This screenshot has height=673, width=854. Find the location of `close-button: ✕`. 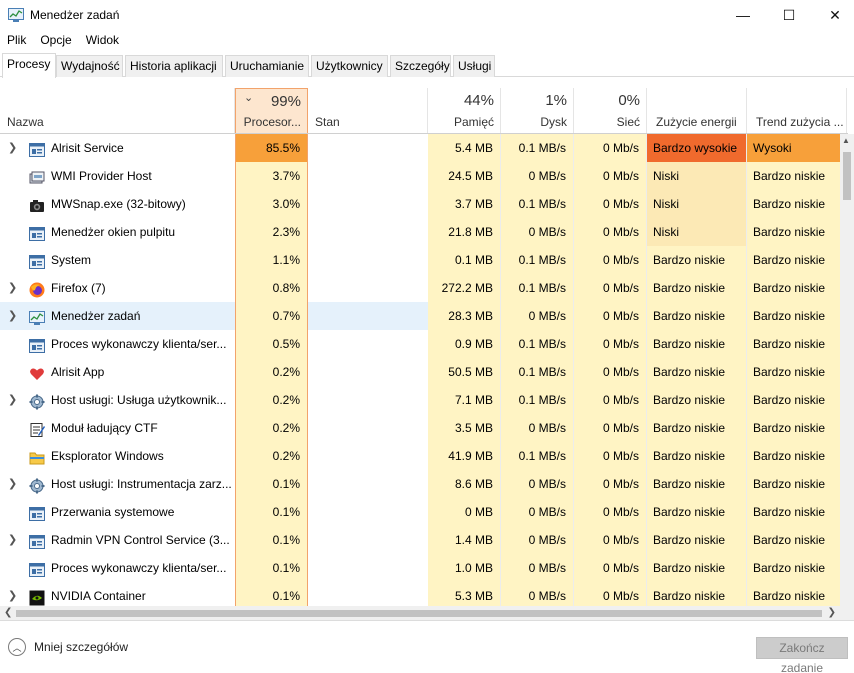

close-button: ✕ is located at coordinates (833, 15).